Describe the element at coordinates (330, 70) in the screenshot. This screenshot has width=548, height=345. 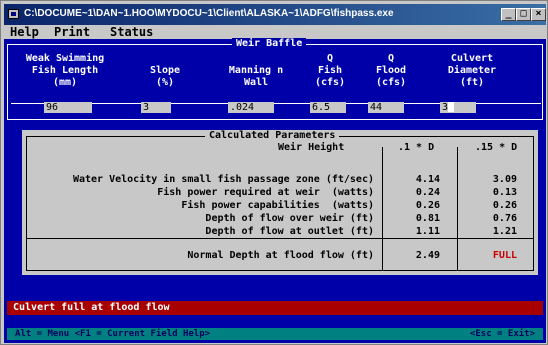
I see `header-q-fish: Q Fish (cfs)` at that location.